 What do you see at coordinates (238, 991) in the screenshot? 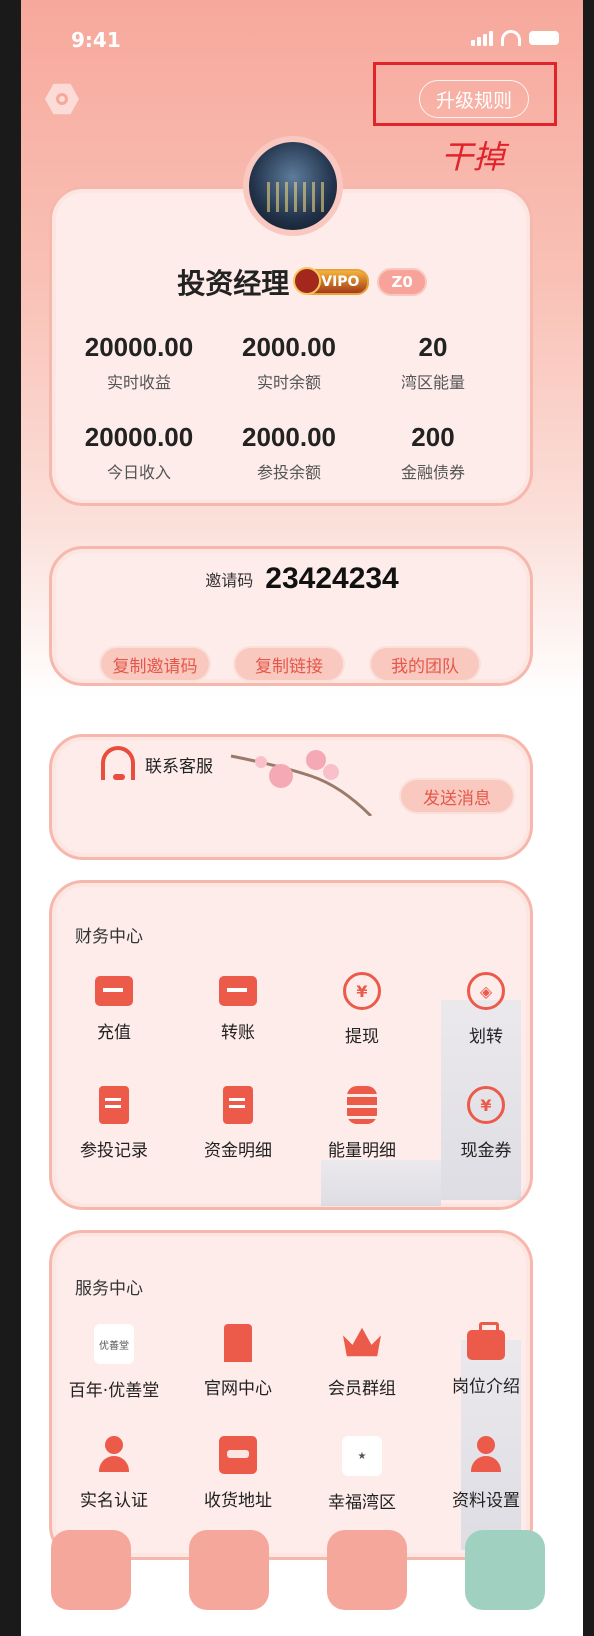
I see `transfer-icon` at bounding box center [238, 991].